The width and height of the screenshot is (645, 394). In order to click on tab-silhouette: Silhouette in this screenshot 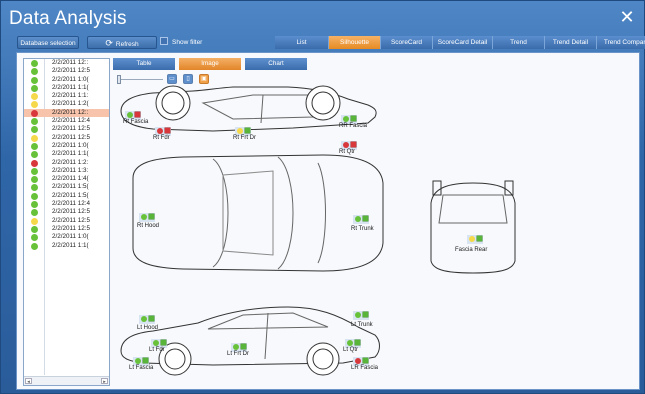, I will do `click(355, 42)`.